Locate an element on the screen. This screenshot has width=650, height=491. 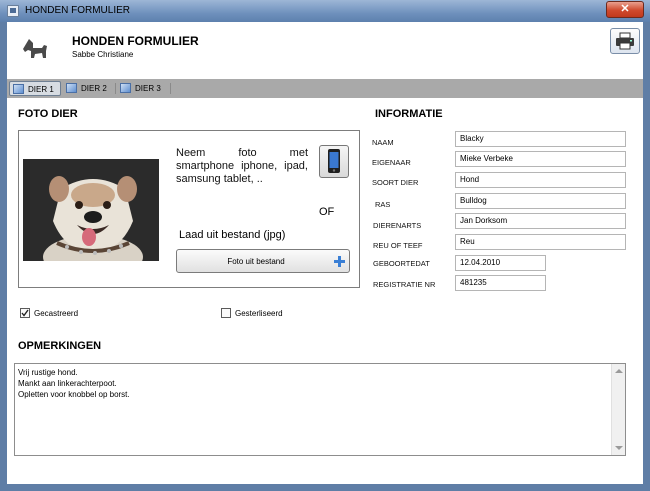
remarks-scrollbar is located at coordinates (618, 409).